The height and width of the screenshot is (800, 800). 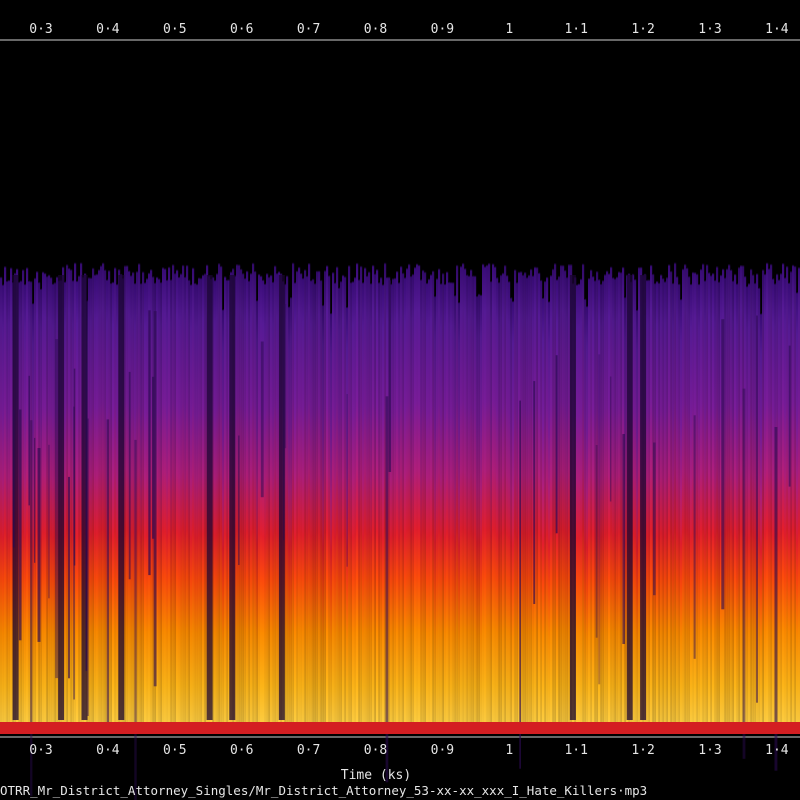 What do you see at coordinates (509, 750) in the screenshot?
I see `bottom-tick-label: 1` at bounding box center [509, 750].